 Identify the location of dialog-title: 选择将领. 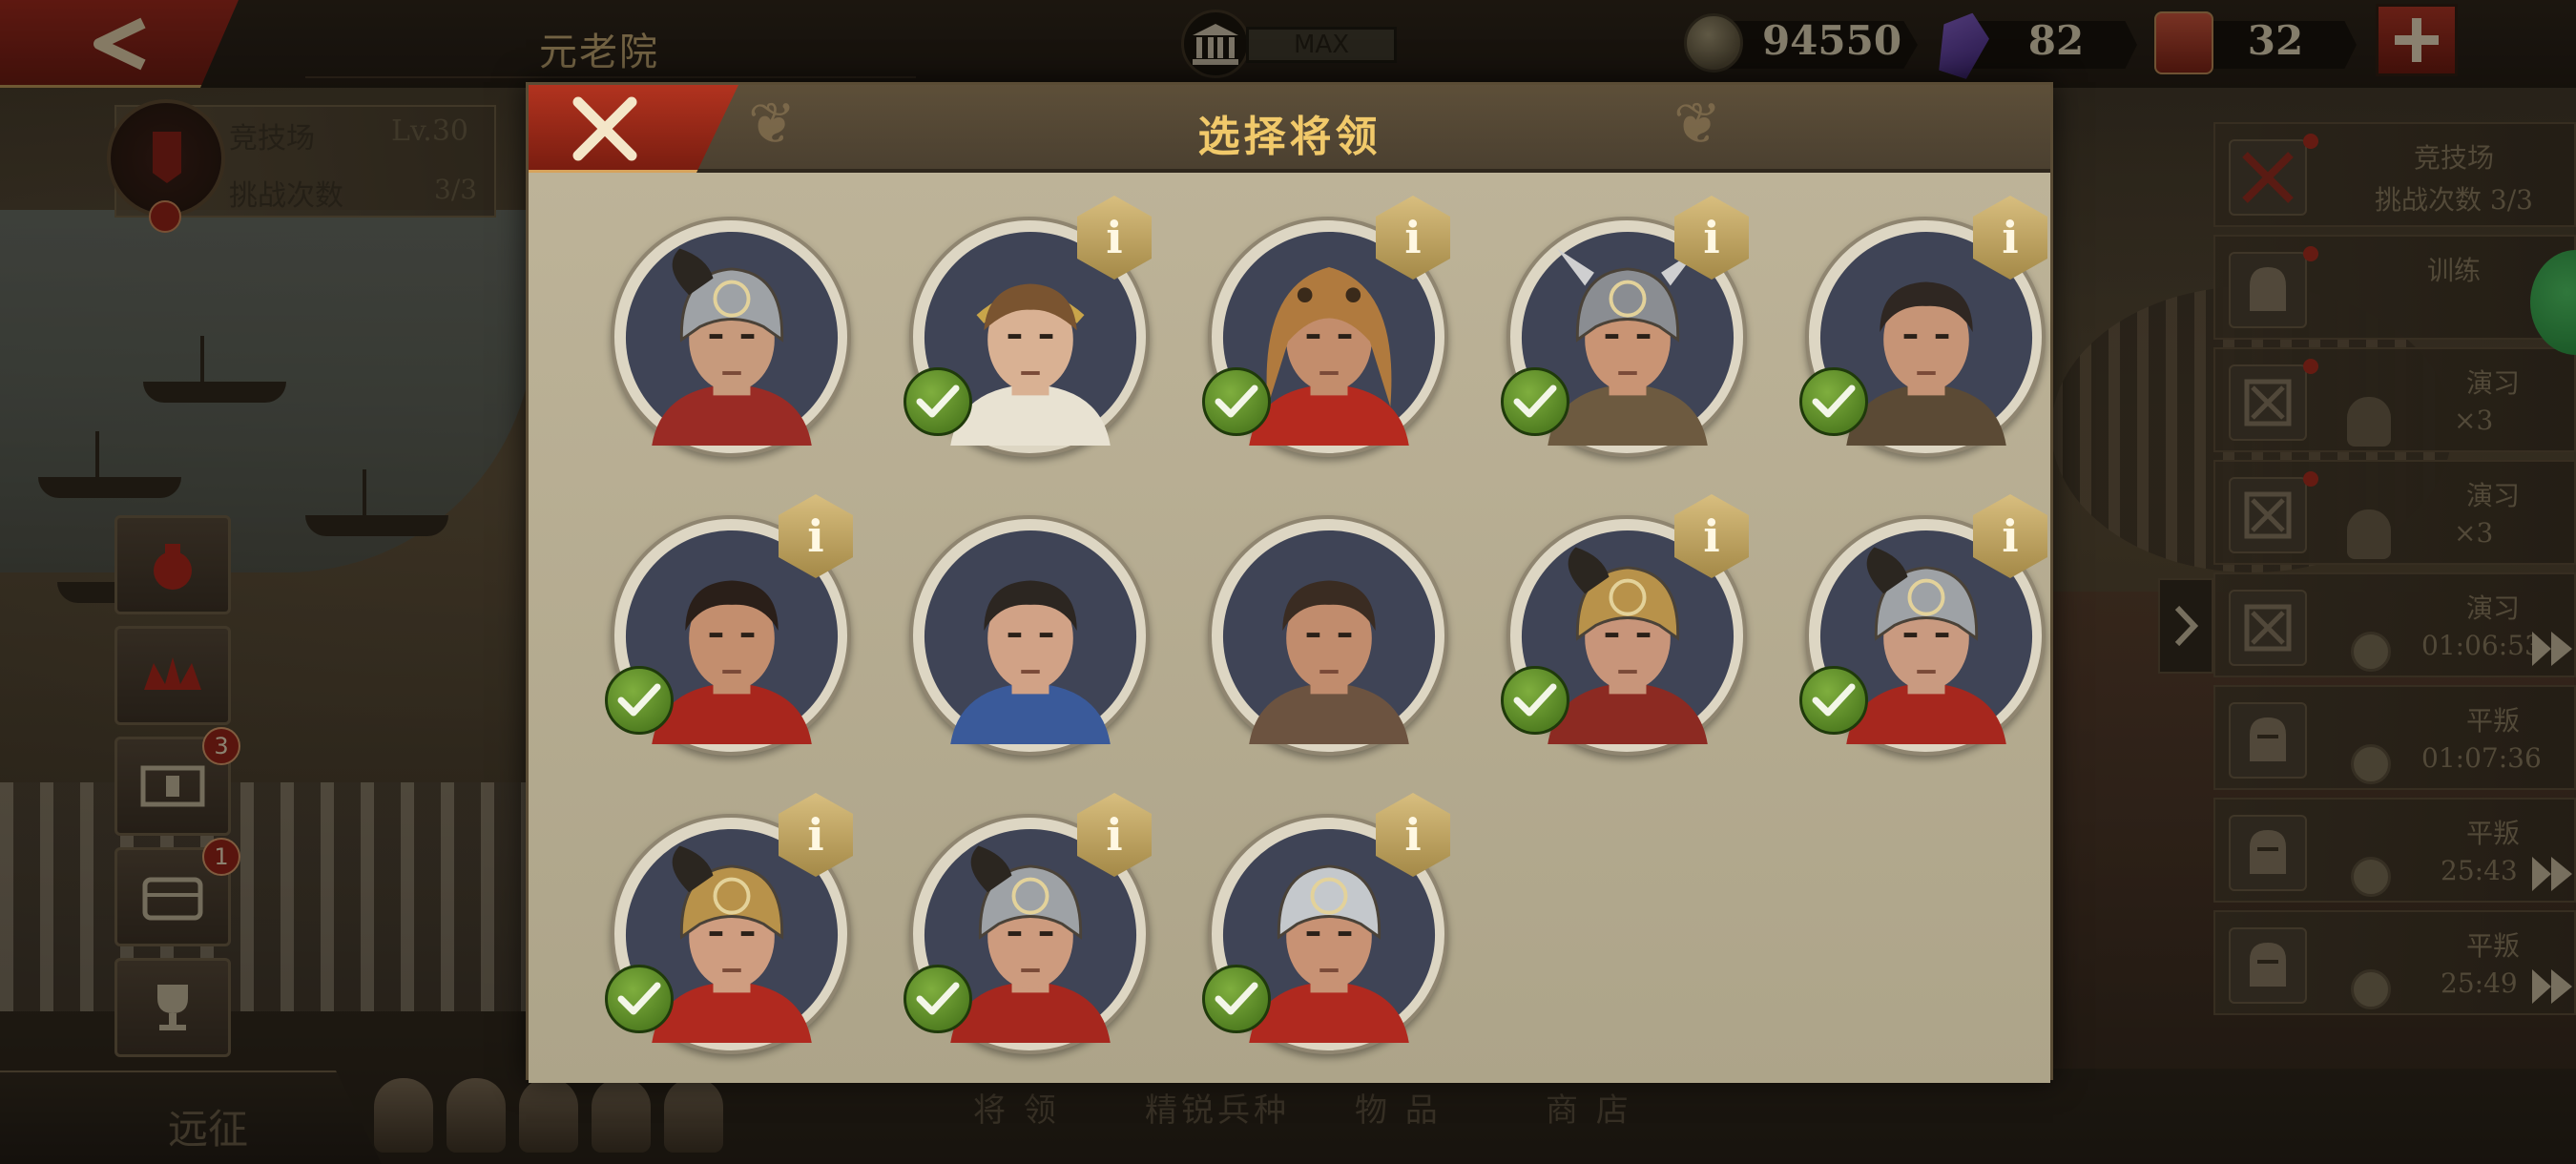
(1289, 137).